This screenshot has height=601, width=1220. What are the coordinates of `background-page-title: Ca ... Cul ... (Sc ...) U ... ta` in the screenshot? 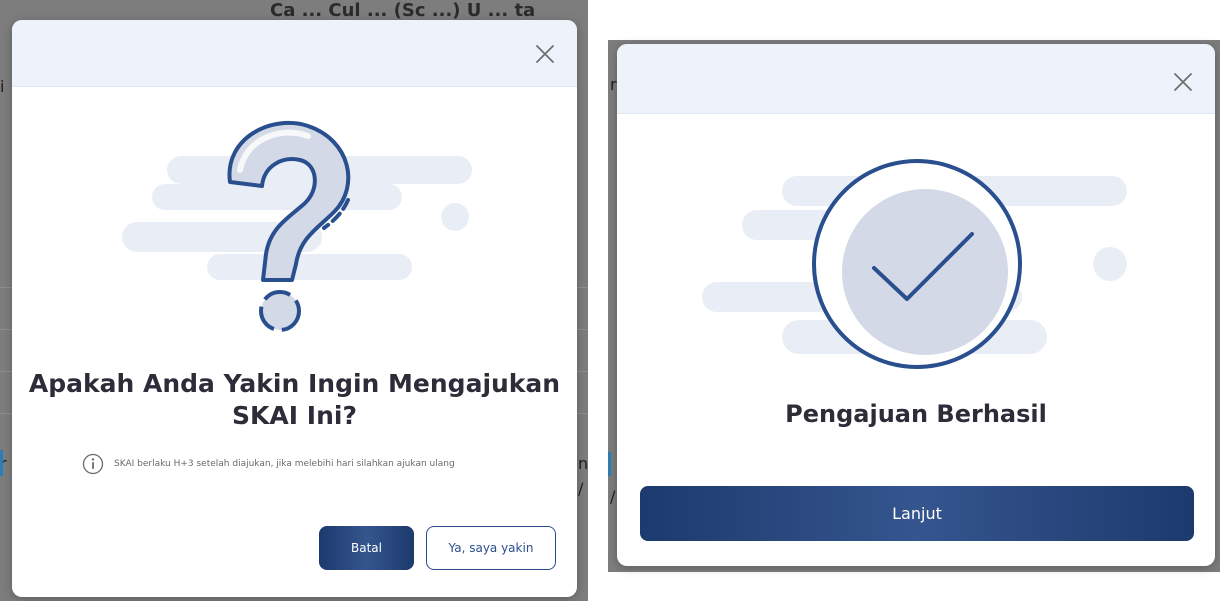 It's located at (403, 10).